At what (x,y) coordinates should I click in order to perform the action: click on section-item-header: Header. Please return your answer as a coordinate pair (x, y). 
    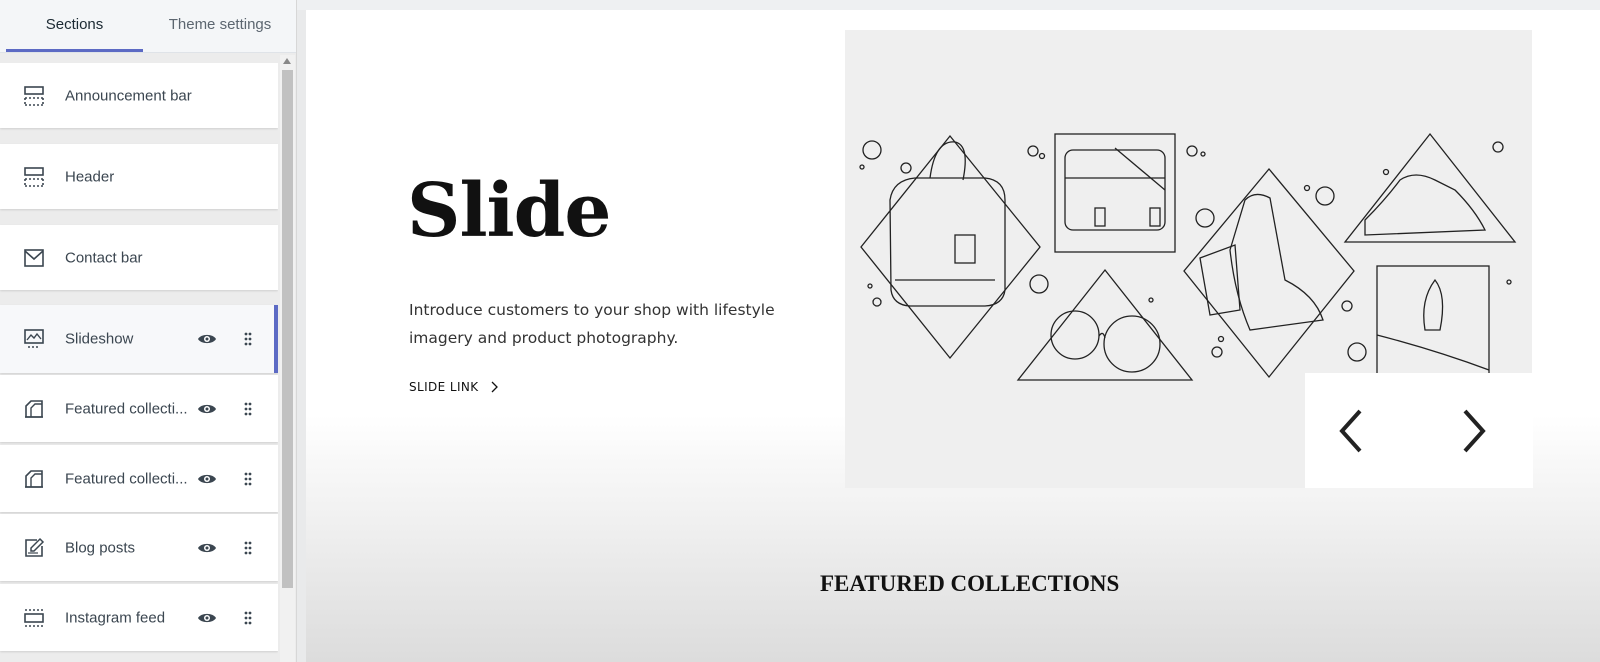
    Looking at the image, I should click on (139, 176).